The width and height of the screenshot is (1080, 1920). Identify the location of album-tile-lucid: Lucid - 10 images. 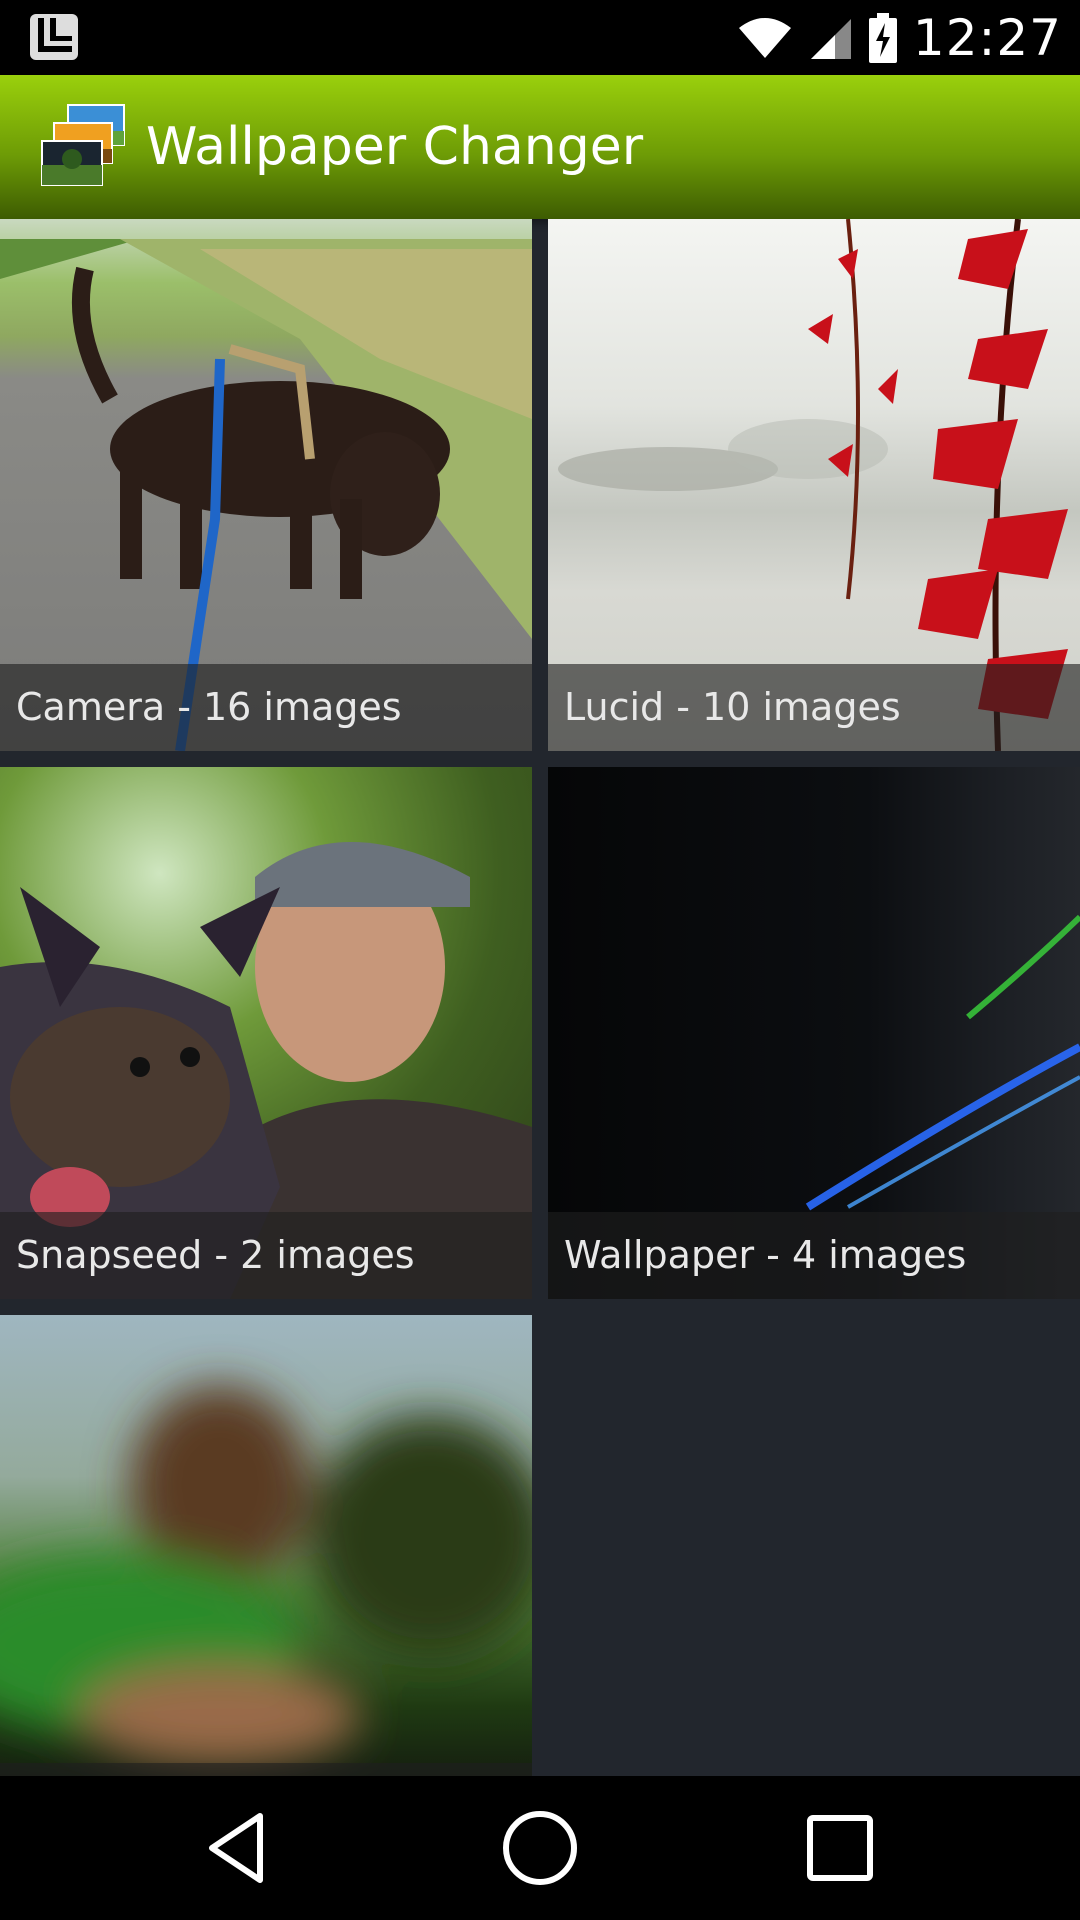
(814, 485).